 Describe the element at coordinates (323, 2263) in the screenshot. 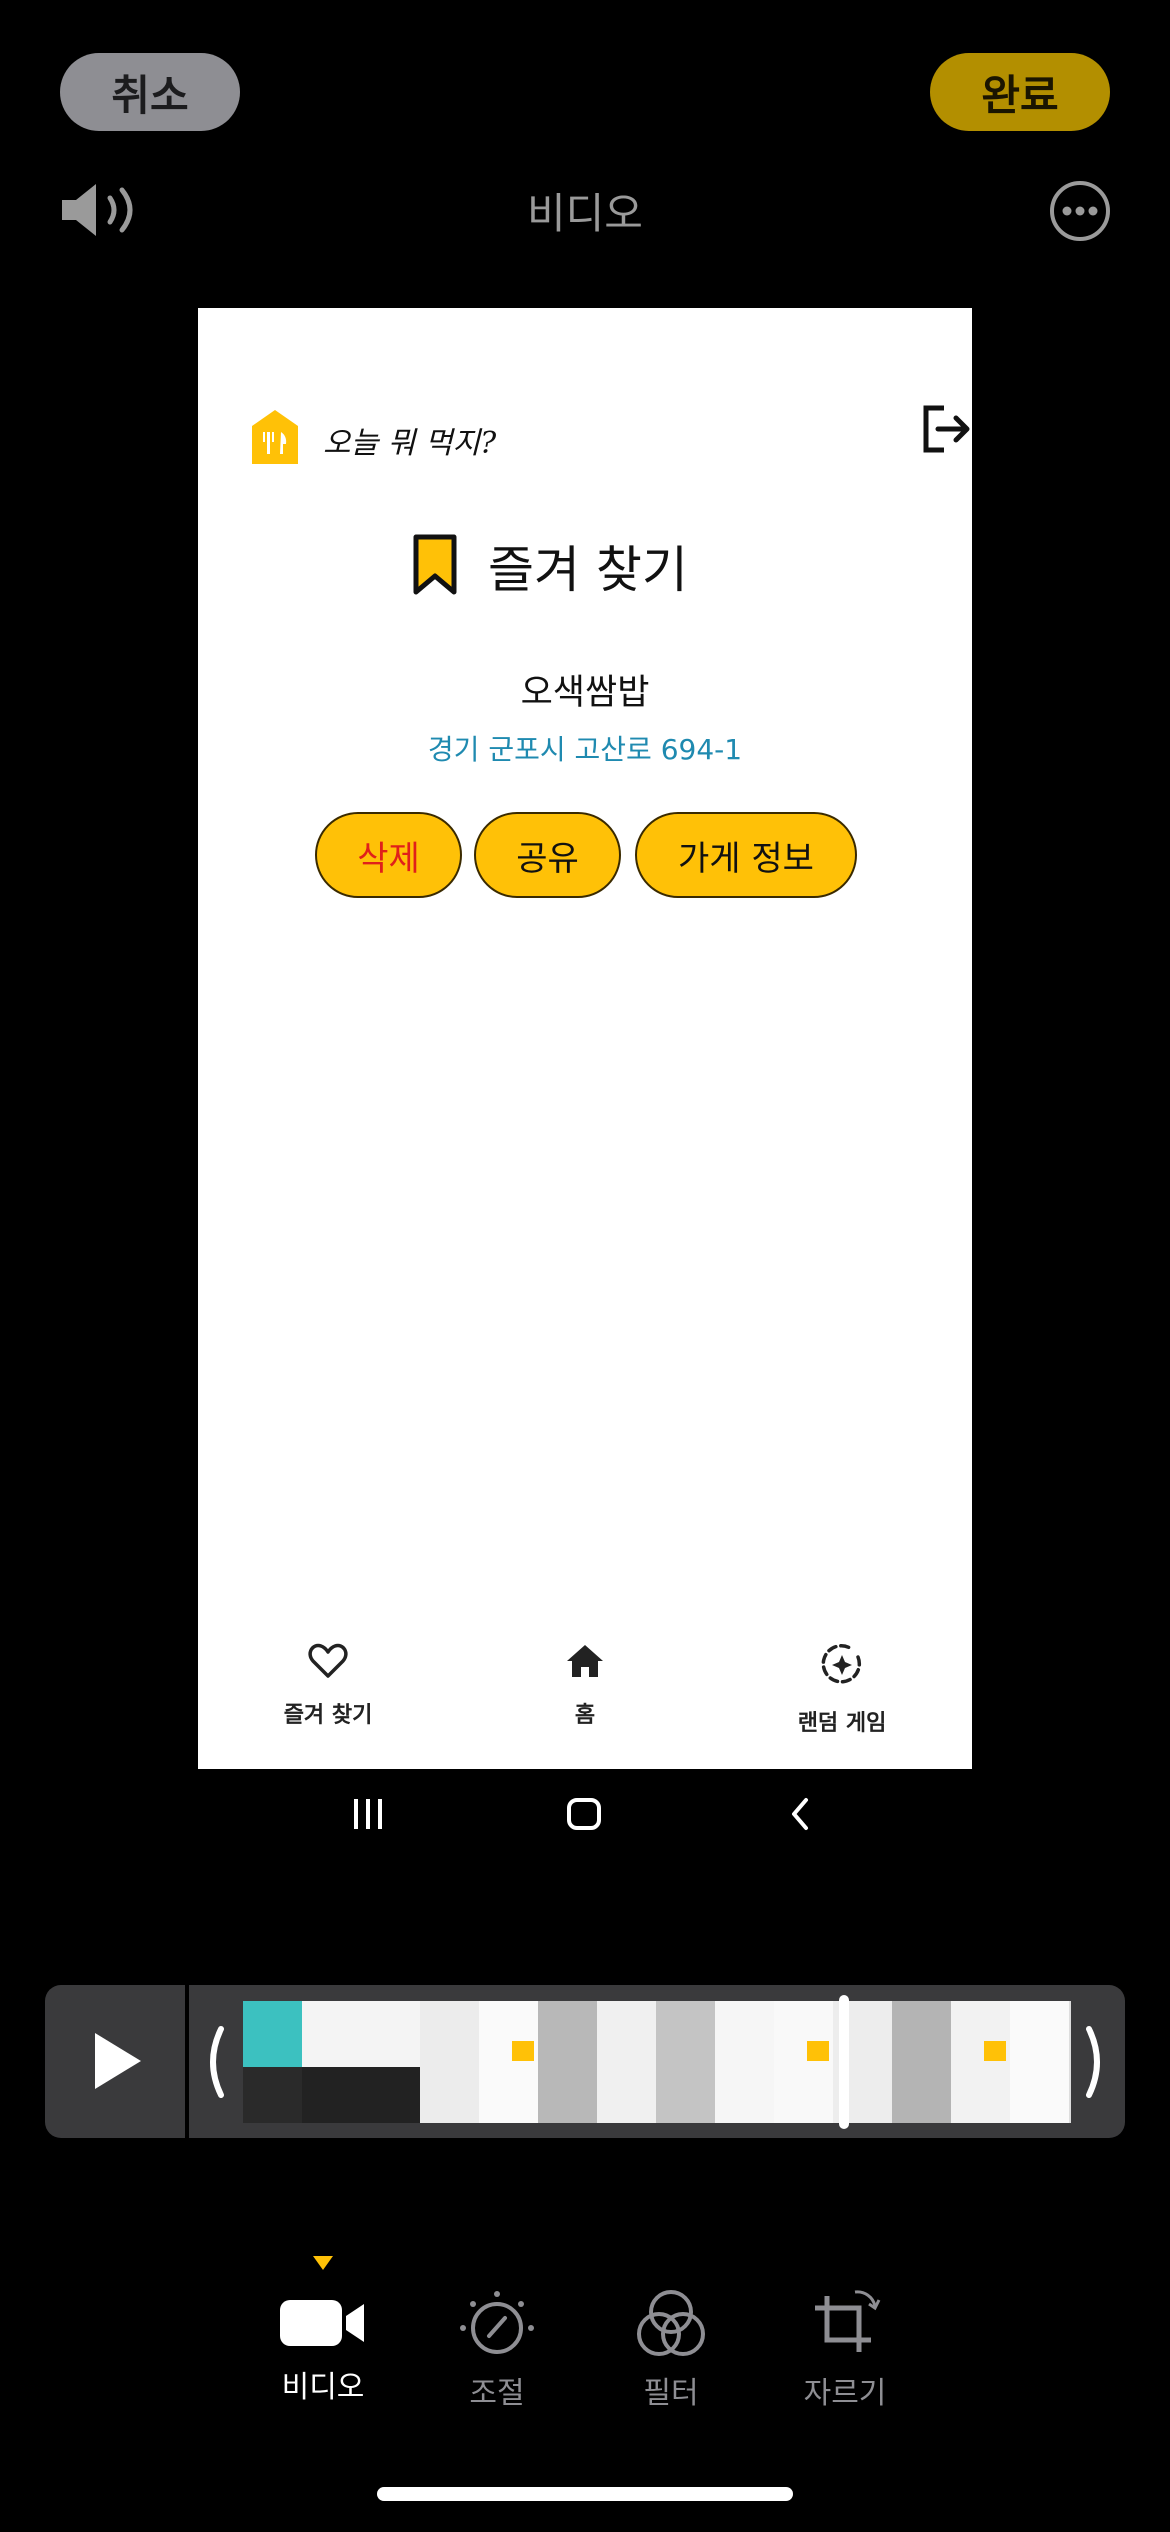

I see `selected-tool-indicator` at that location.